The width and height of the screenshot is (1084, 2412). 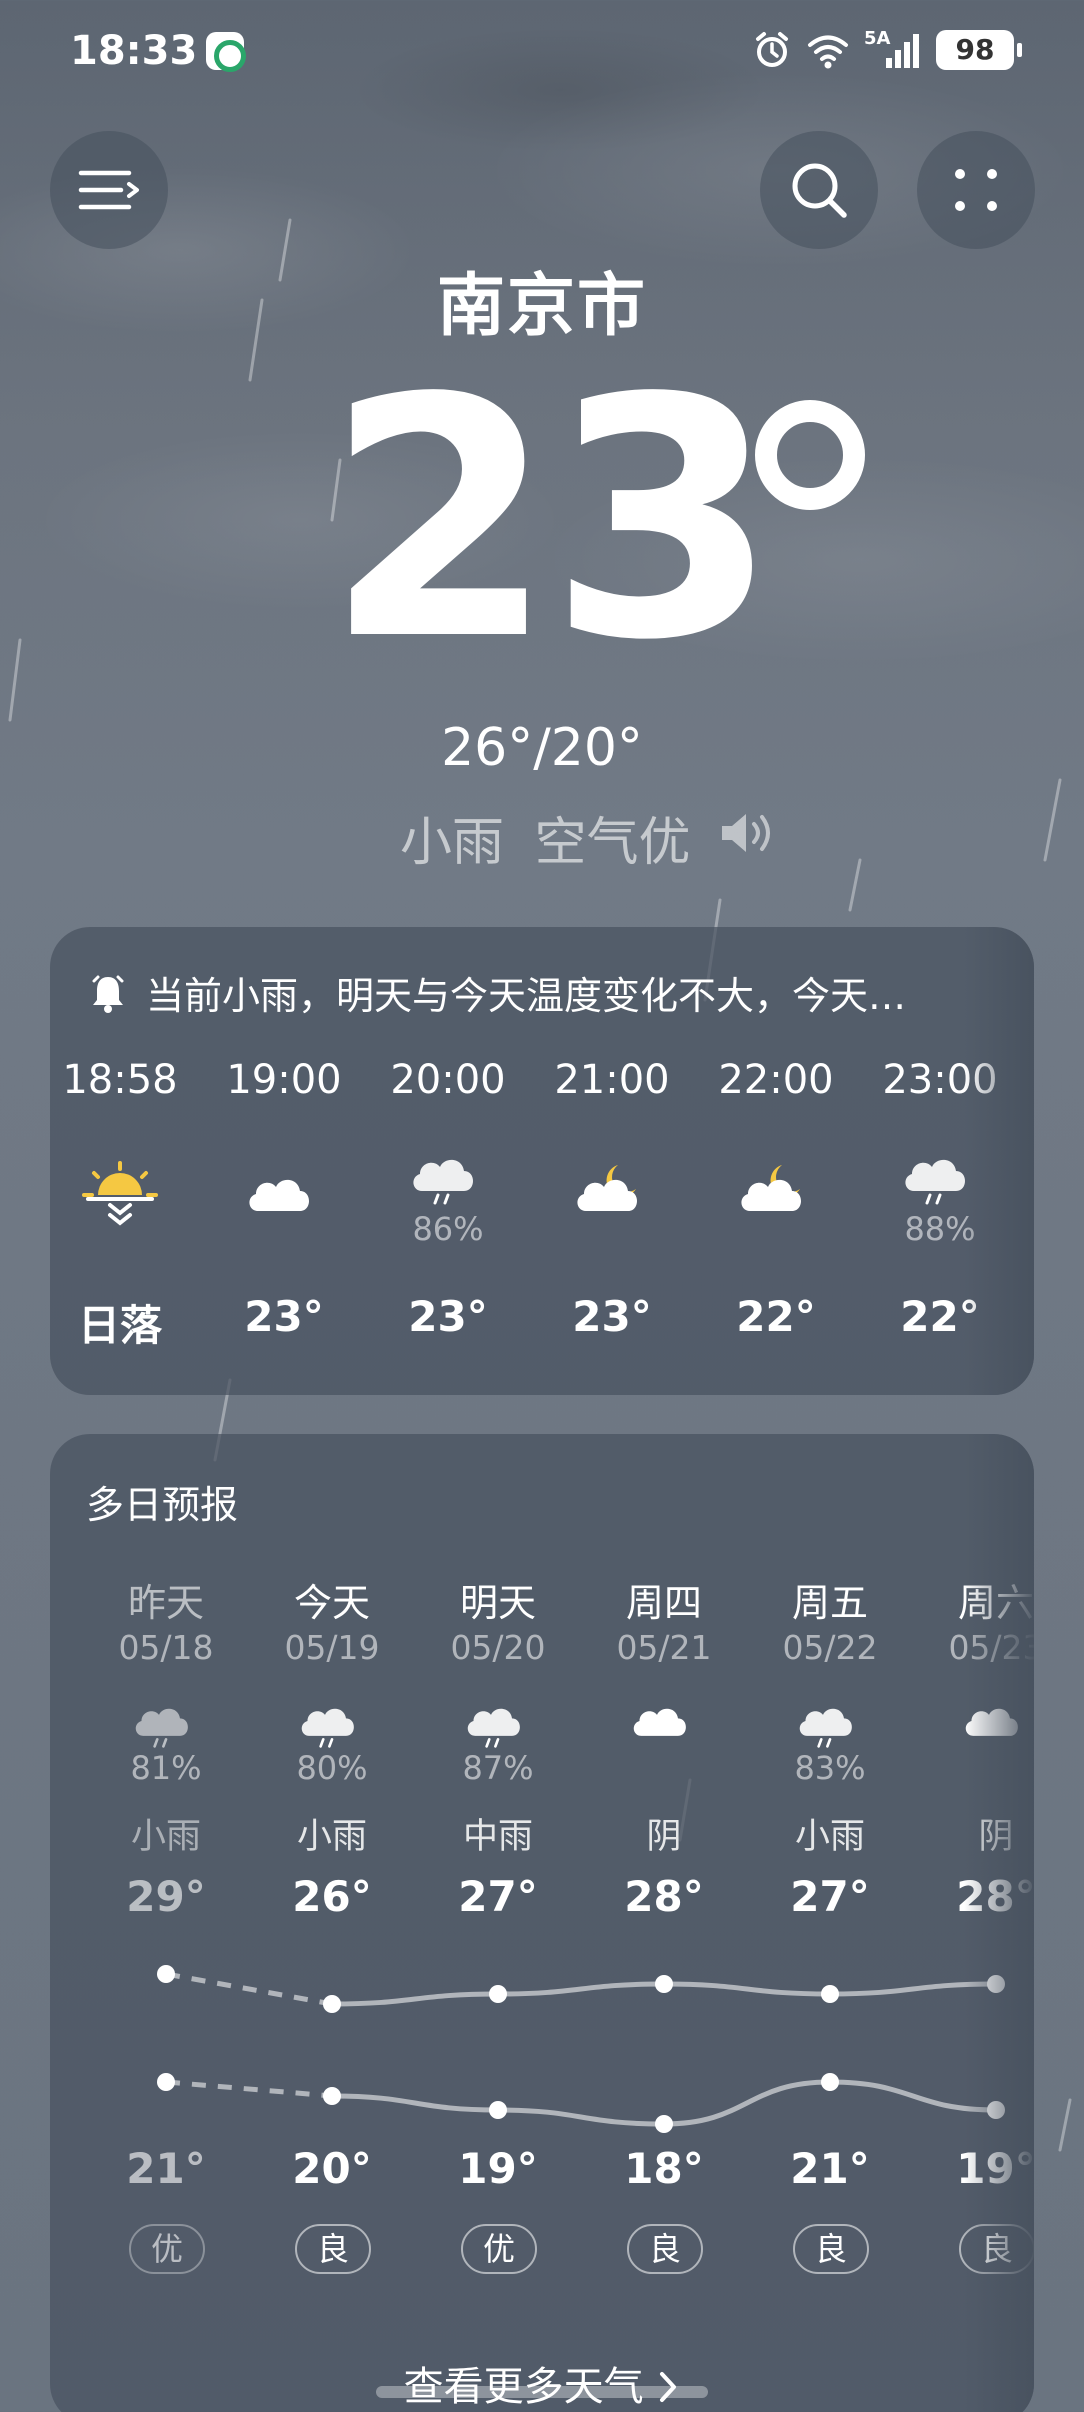 What do you see at coordinates (226, 52) in the screenshot?
I see `app-notification-icon` at bounding box center [226, 52].